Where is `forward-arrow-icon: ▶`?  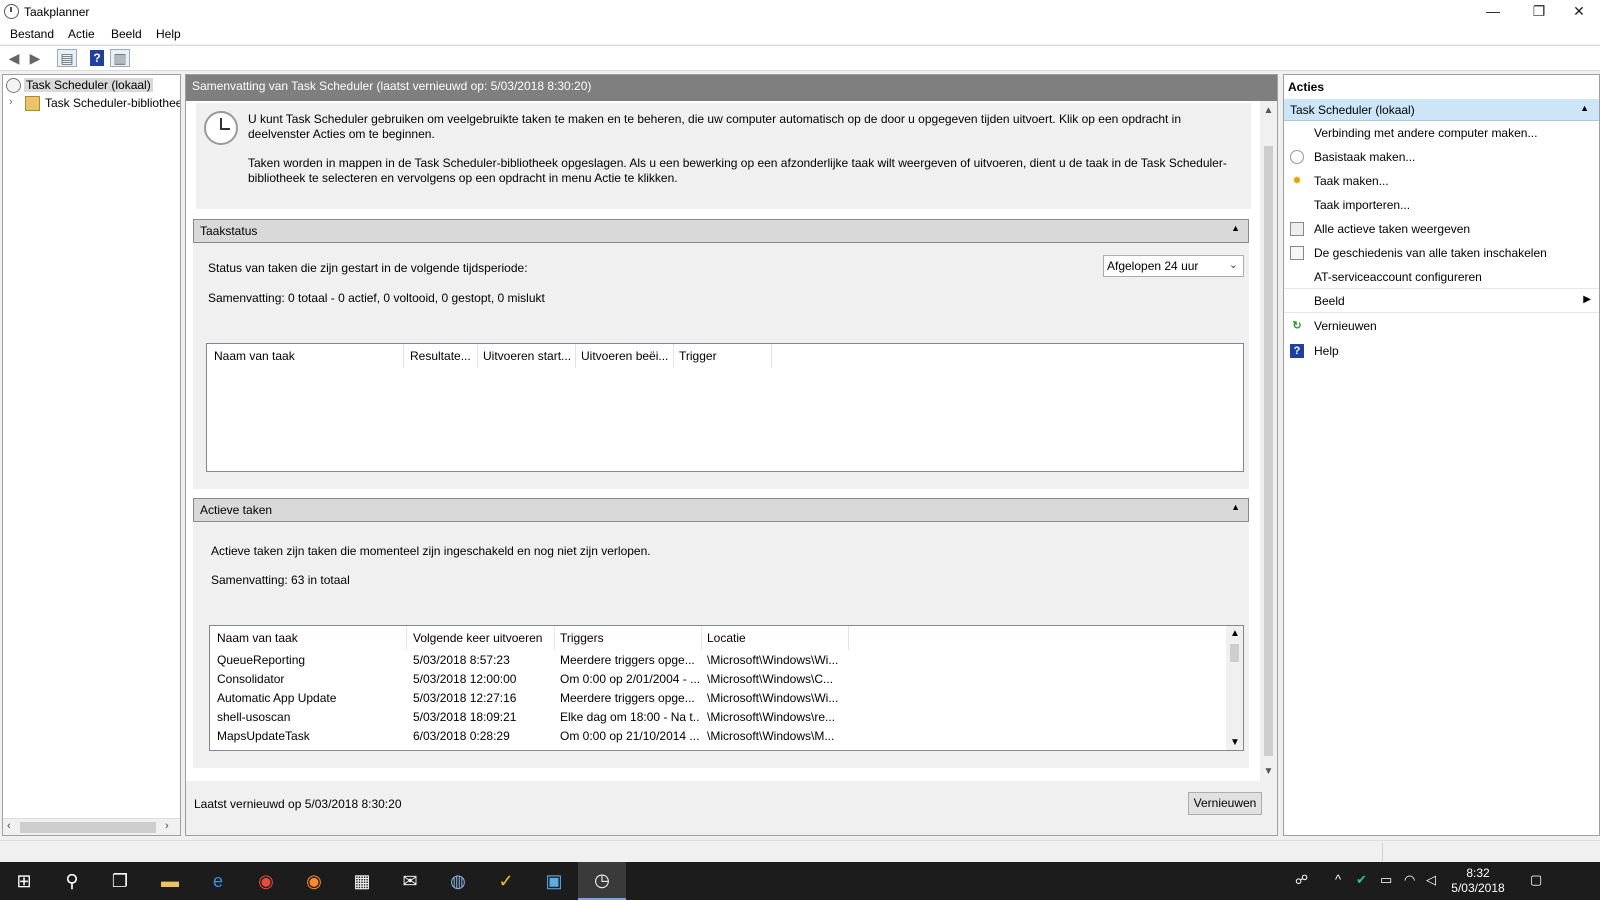
forward-arrow-icon: ▶ is located at coordinates (35, 58).